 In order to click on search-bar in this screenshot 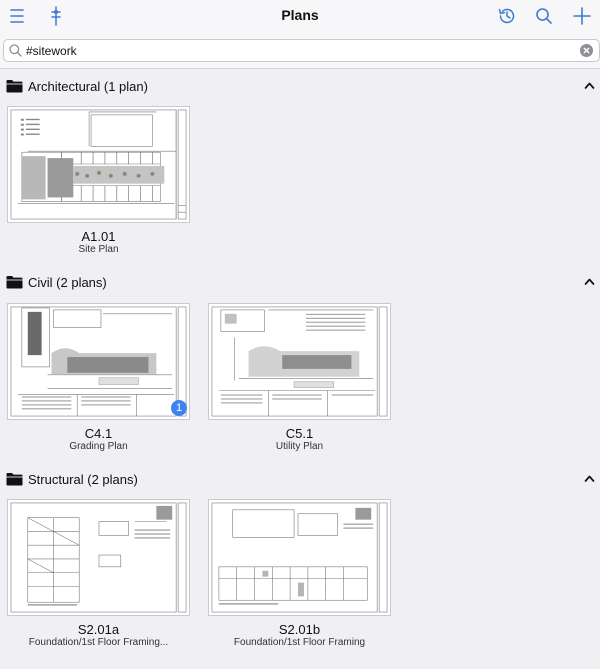, I will do `click(300, 51)`.